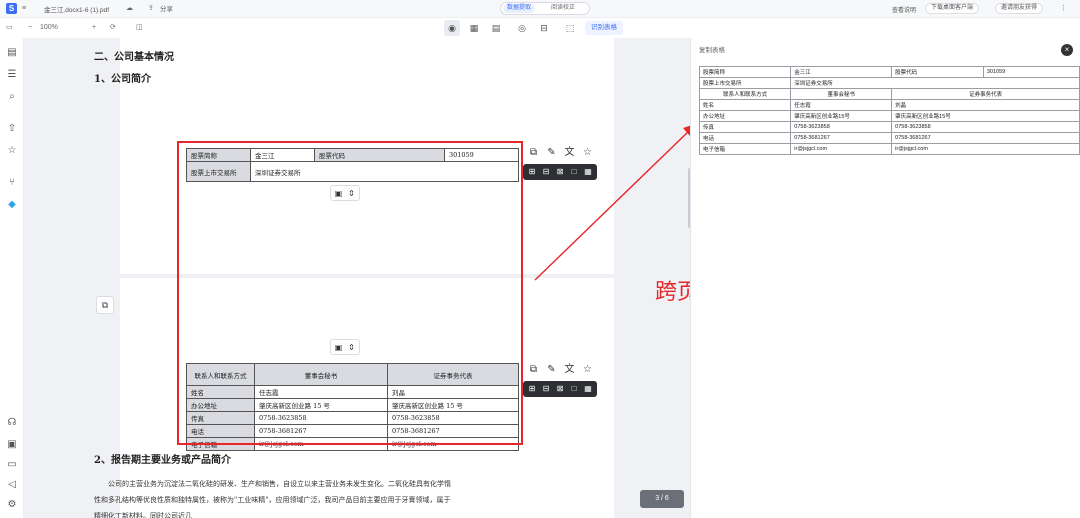 The width and height of the screenshot is (1080, 518). I want to click on table-row: 电子信箱 ir@jsjgcl.com ir@jsjgcl.com, so click(889, 149).